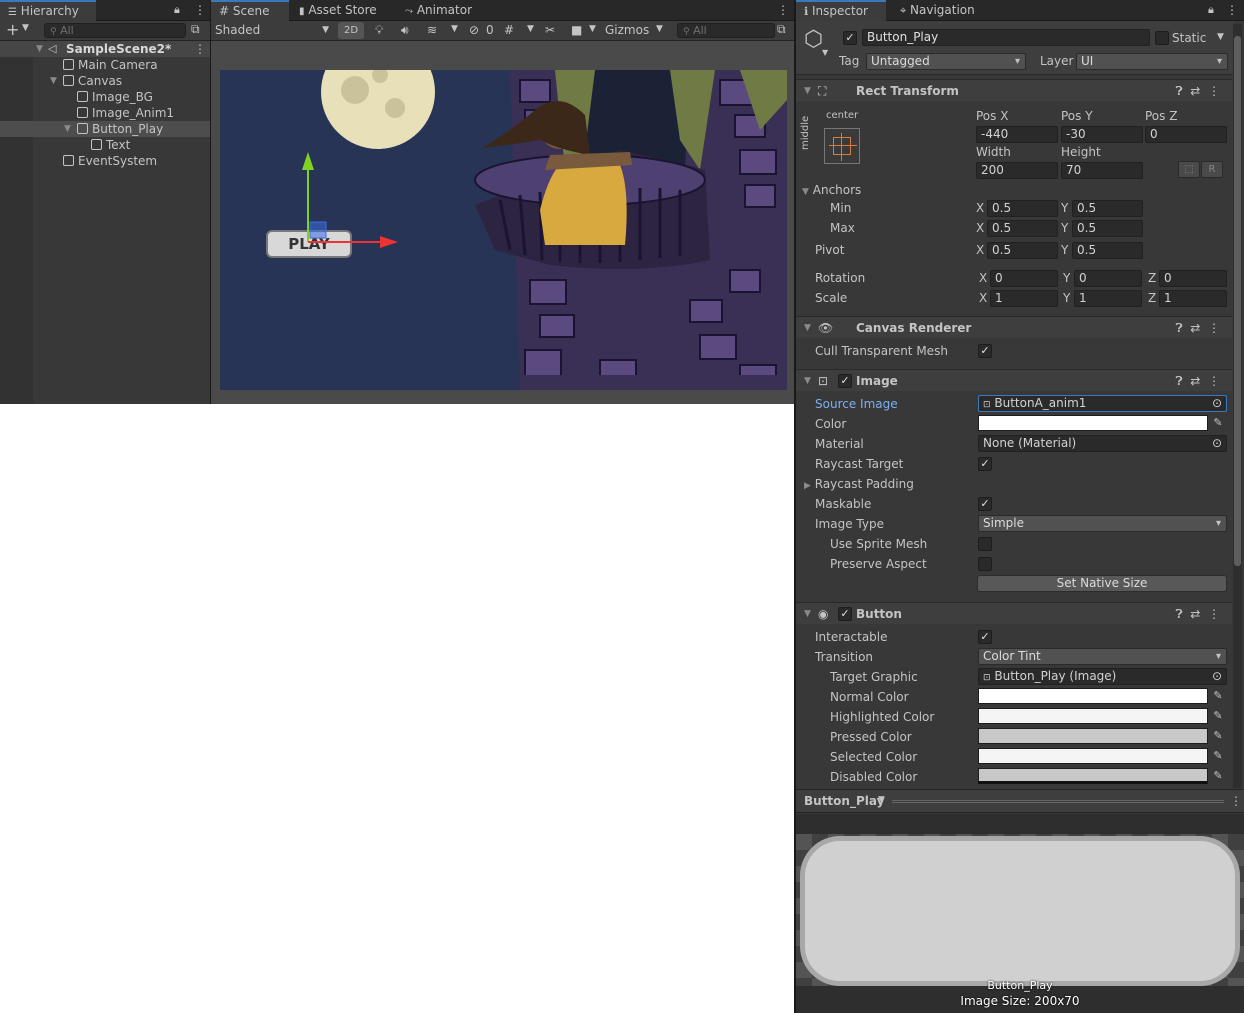 This screenshot has width=1244, height=1013. What do you see at coordinates (438, 10) in the screenshot?
I see `tab-animator: ⤳ Animator` at bounding box center [438, 10].